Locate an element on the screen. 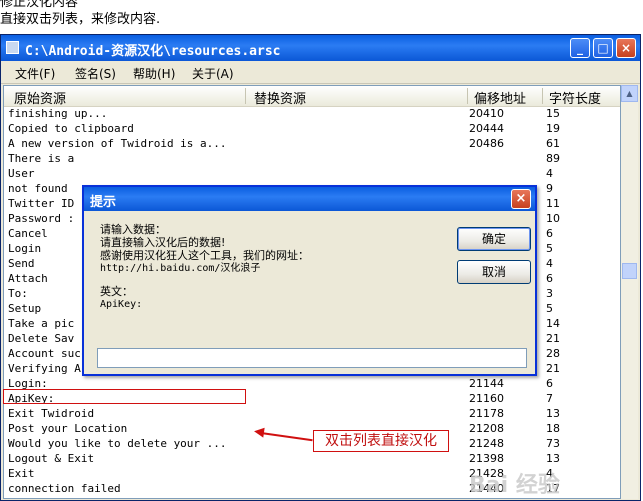 Image resolution: width=643 pixels, height=501 pixels. table-row: Post your Location 21208 18 is located at coordinates (312, 428).